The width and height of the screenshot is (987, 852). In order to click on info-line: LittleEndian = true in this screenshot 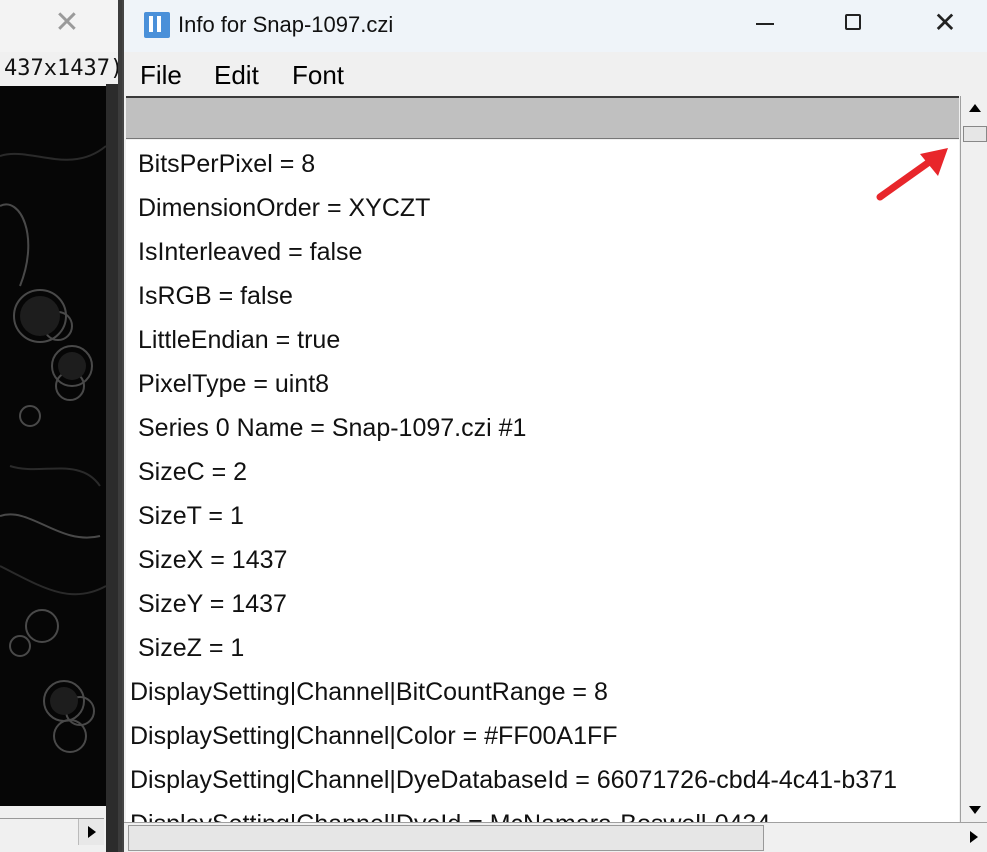, I will do `click(239, 340)`.